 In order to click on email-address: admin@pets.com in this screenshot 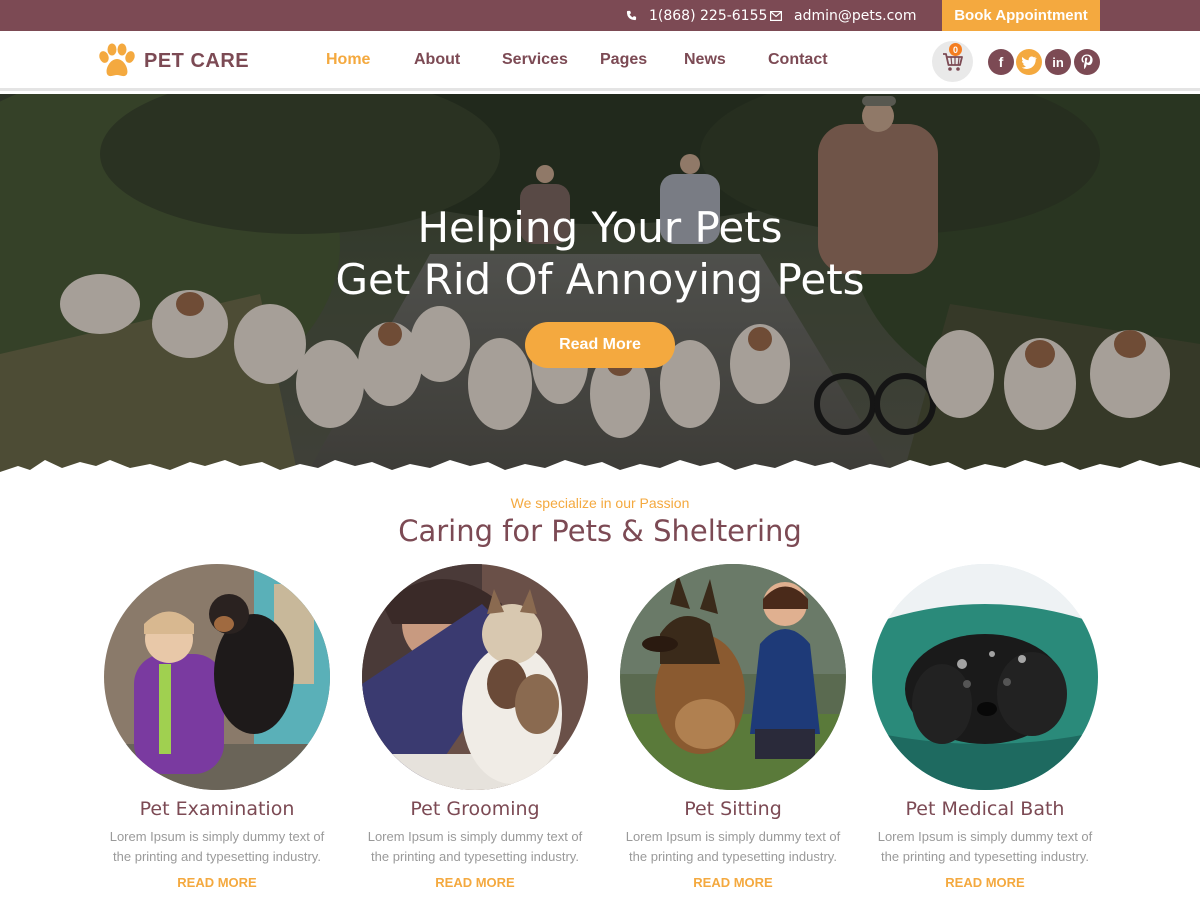, I will do `click(855, 15)`.